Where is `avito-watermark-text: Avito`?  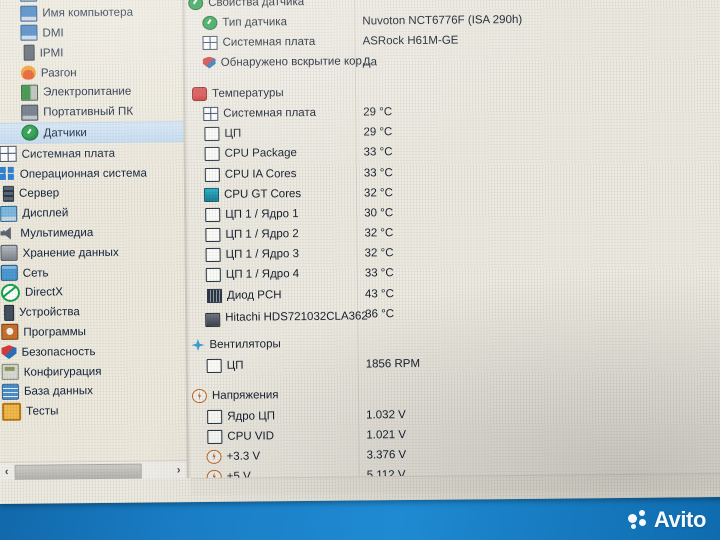 avito-watermark-text: Avito is located at coordinates (680, 519).